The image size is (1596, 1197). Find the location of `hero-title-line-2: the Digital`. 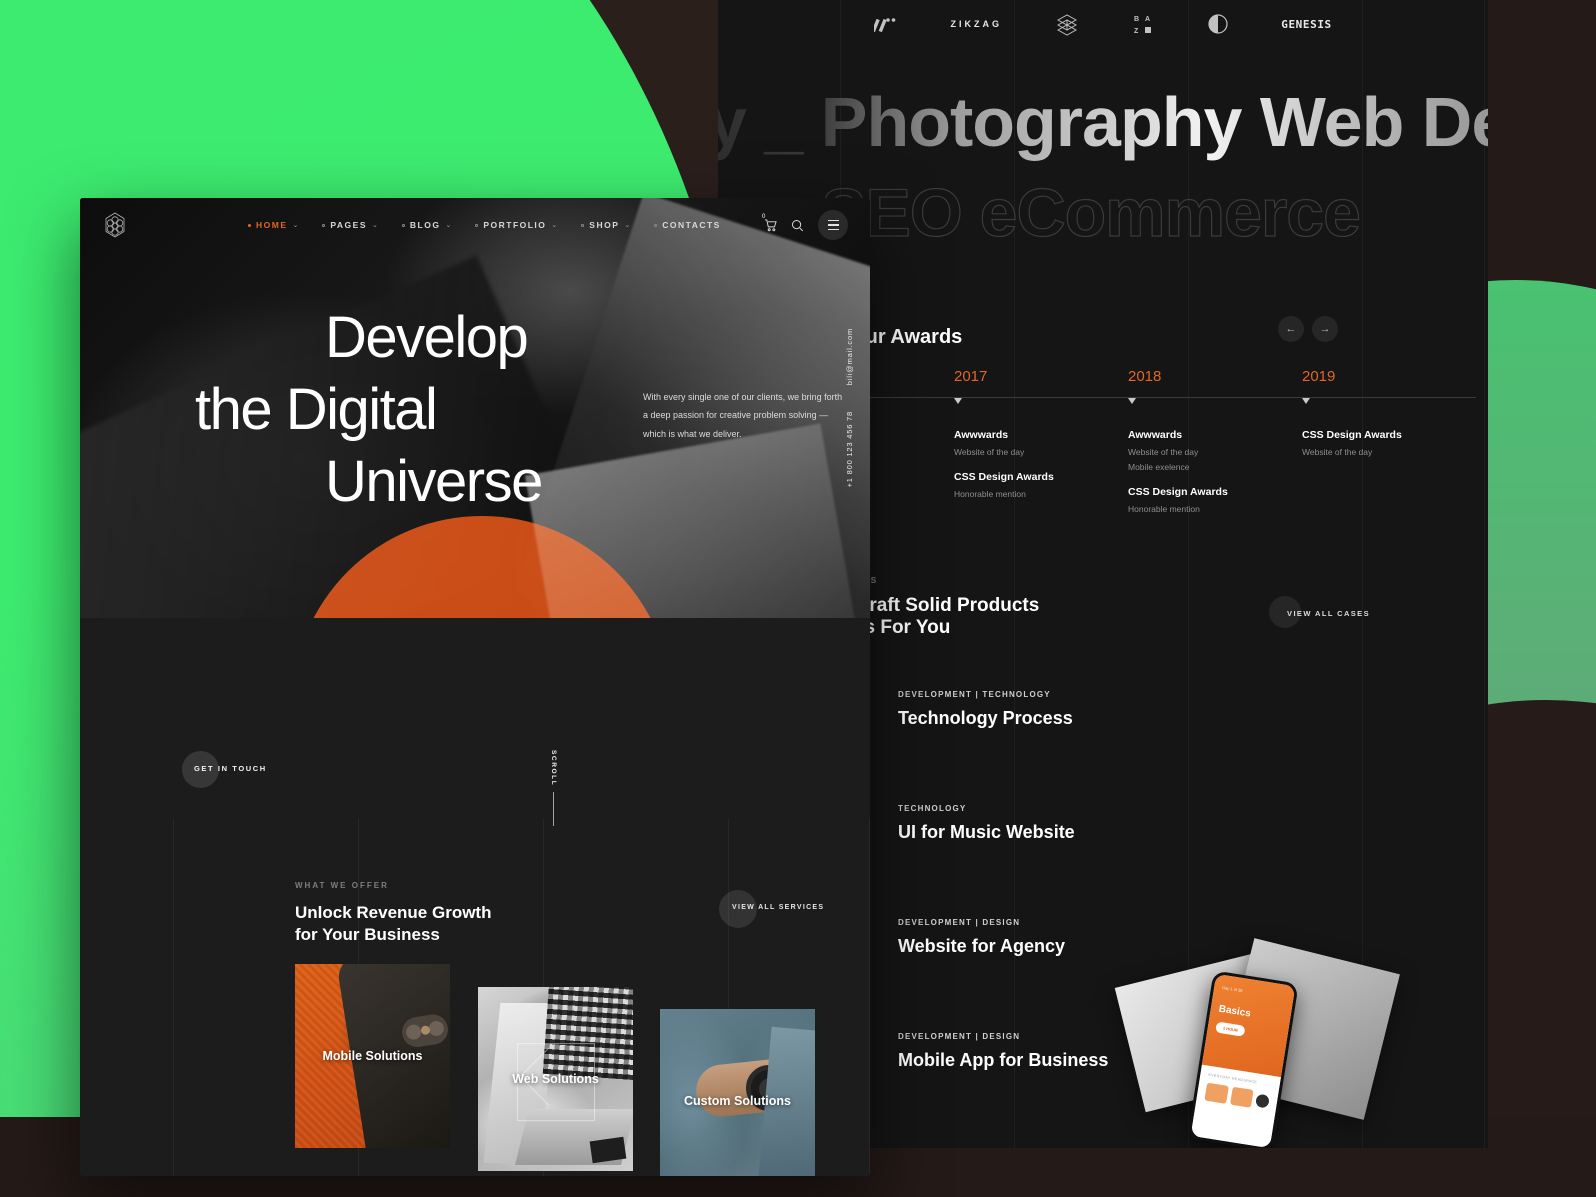

hero-title-line-2: the Digital is located at coordinates (316, 409).